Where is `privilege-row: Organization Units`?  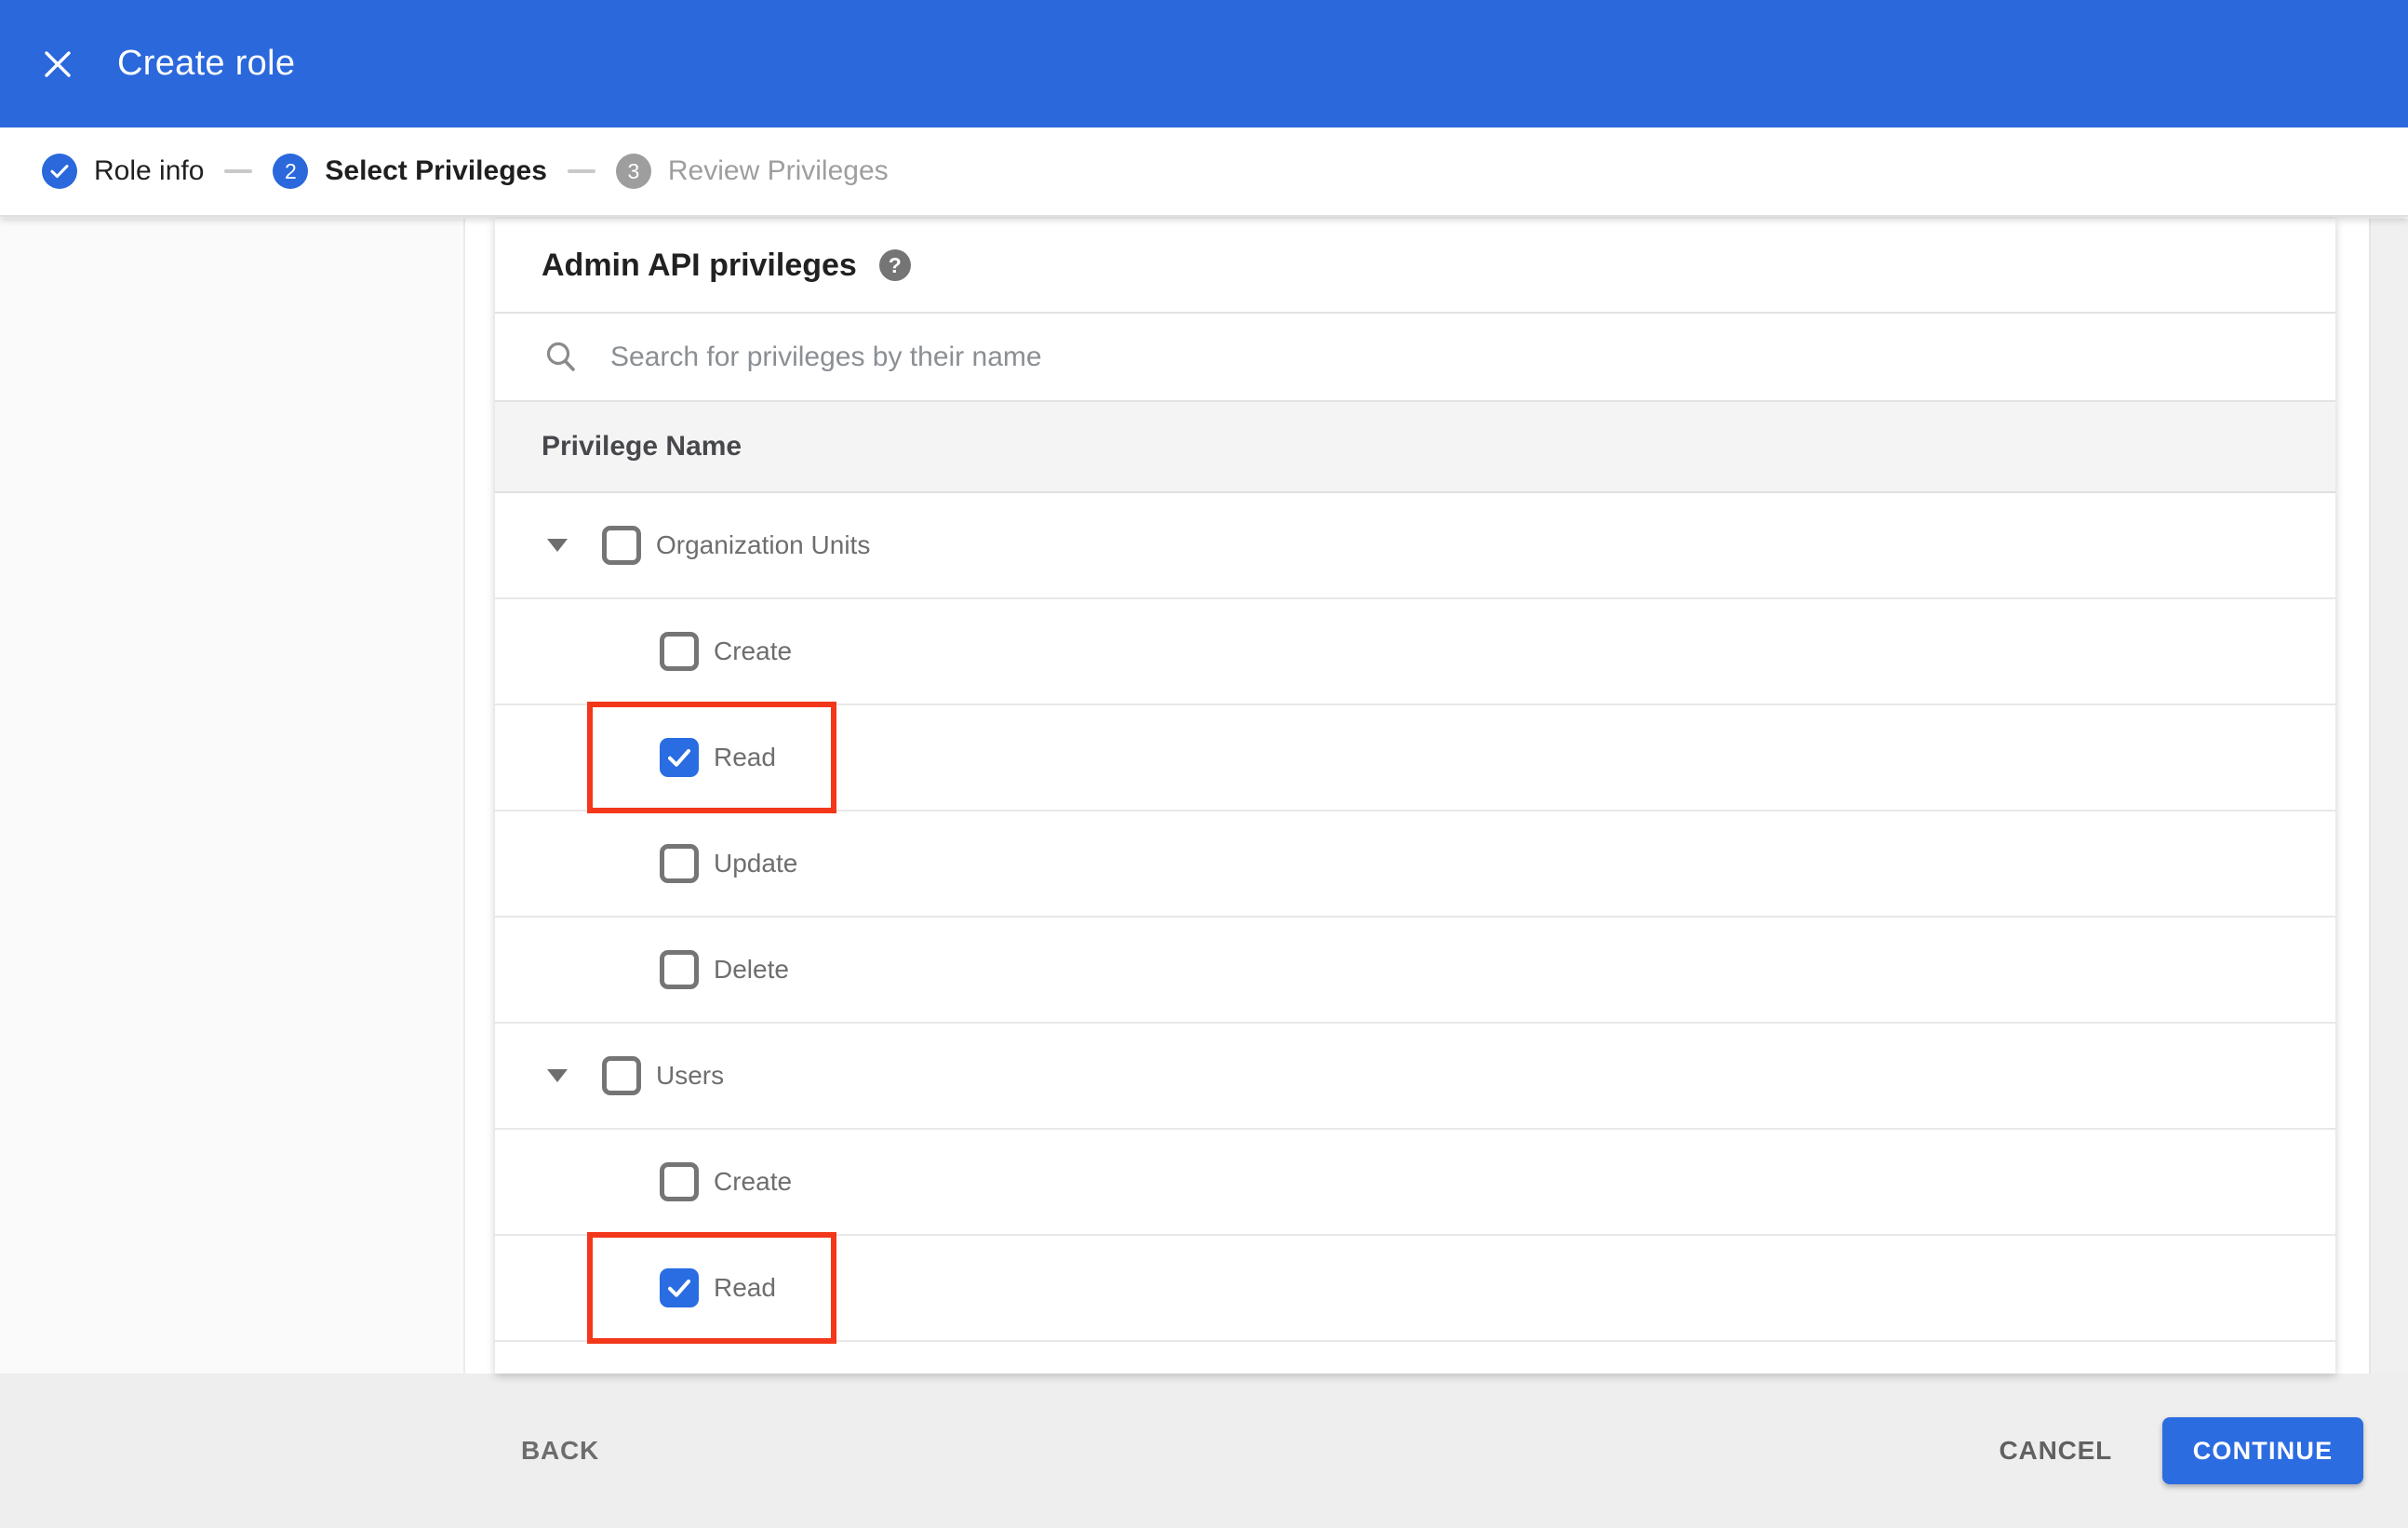 privilege-row: Organization Units is located at coordinates (1415, 546).